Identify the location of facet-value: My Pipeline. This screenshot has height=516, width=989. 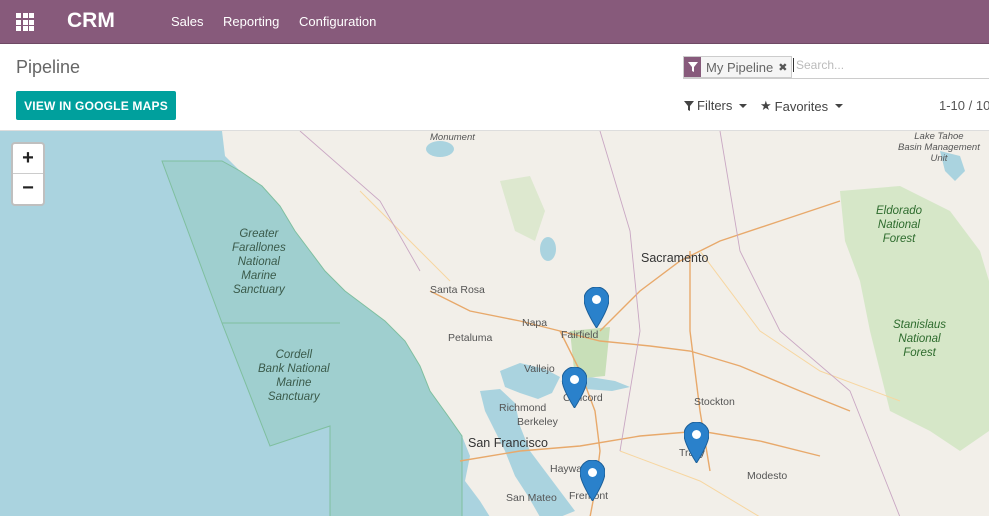
(740, 67).